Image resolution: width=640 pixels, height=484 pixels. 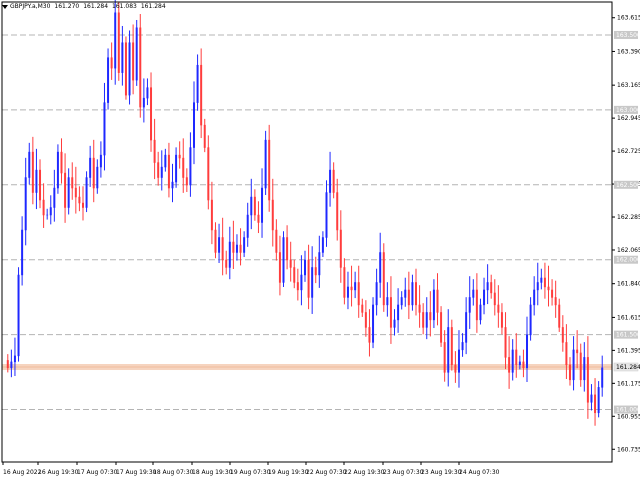 I want to click on time-tick-label: 18 Aug 07:30, so click(x=173, y=472).